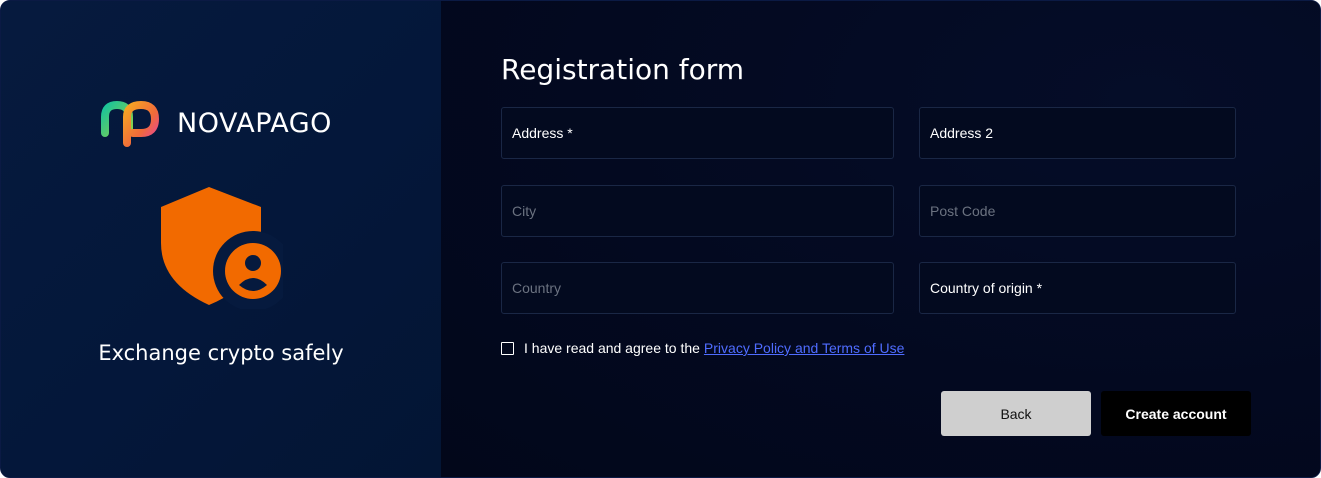  What do you see at coordinates (1016, 413) in the screenshot?
I see `back-button: Back` at bounding box center [1016, 413].